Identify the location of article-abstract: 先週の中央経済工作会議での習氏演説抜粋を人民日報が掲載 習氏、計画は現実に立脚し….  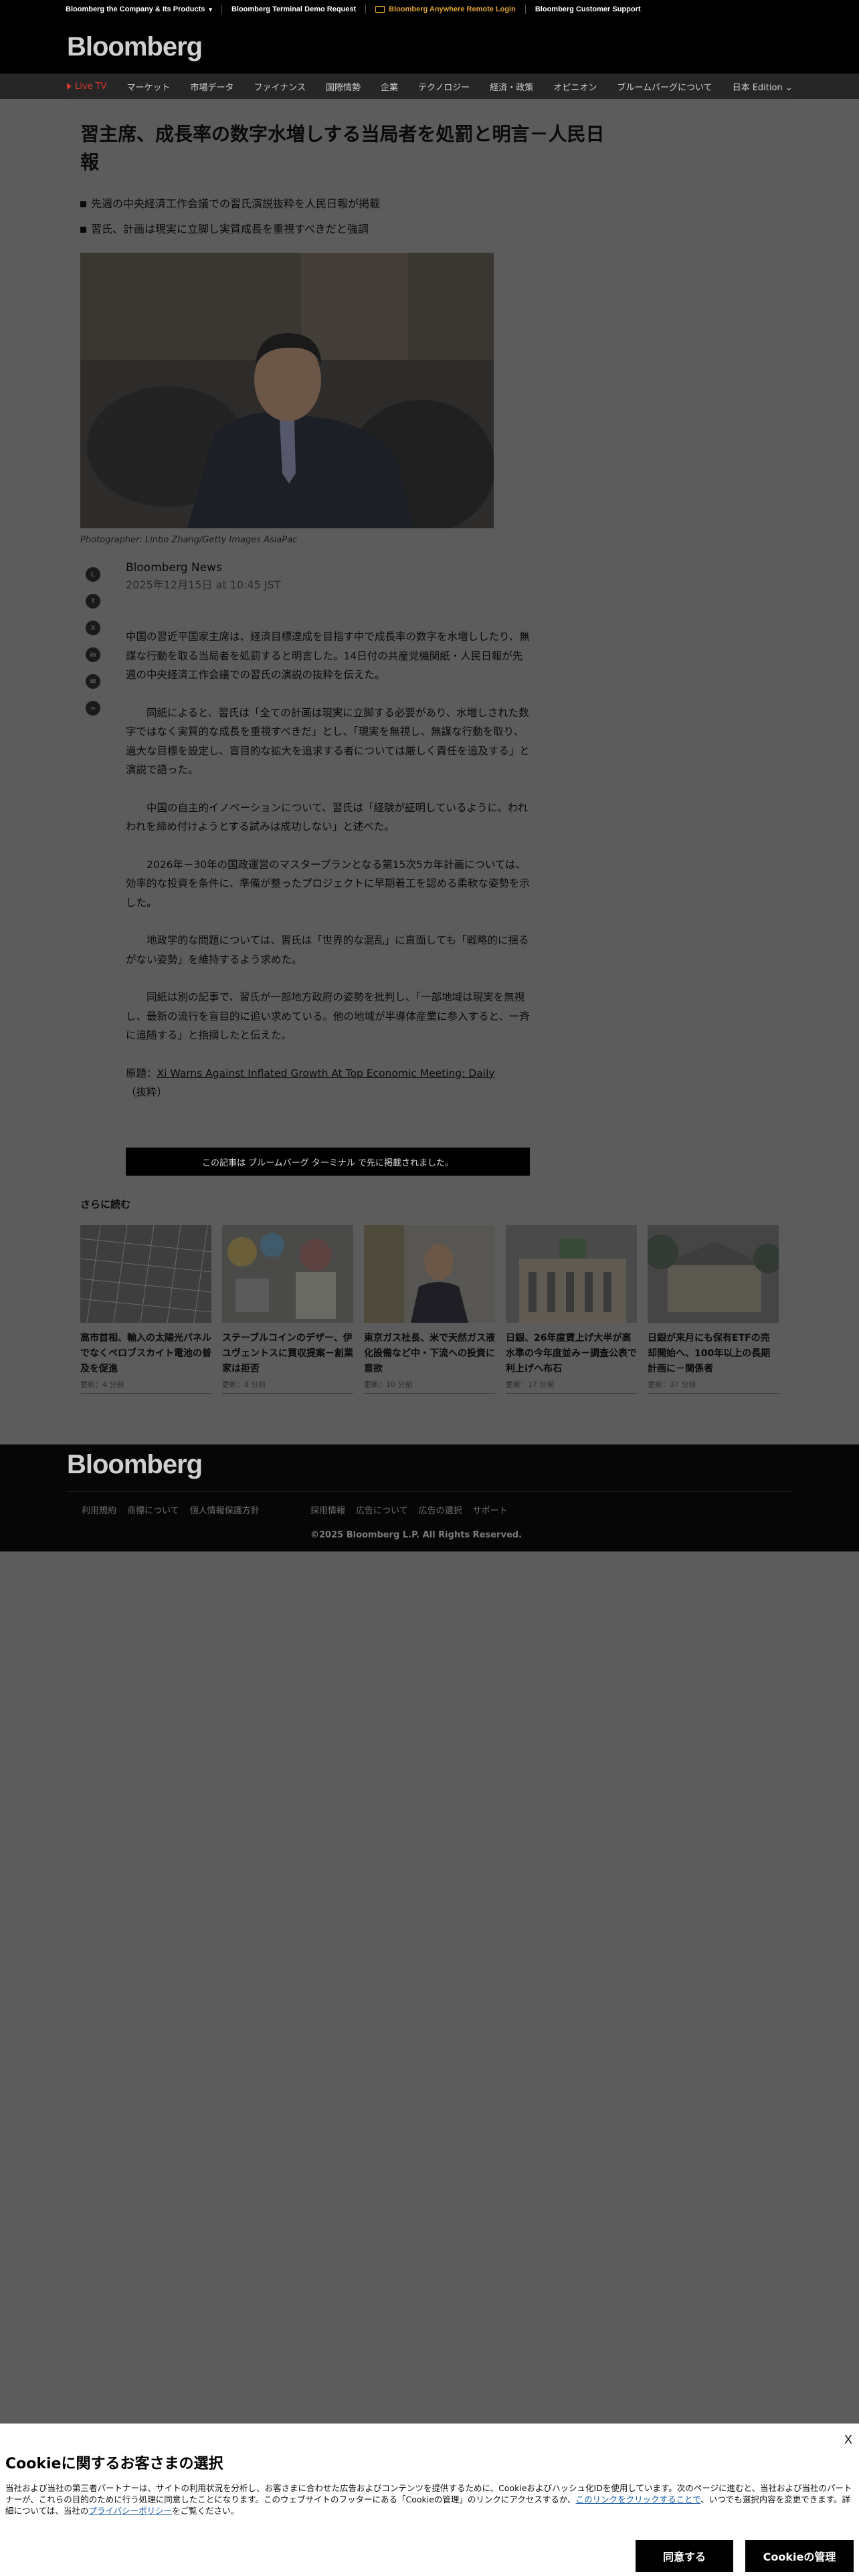
(347, 217).